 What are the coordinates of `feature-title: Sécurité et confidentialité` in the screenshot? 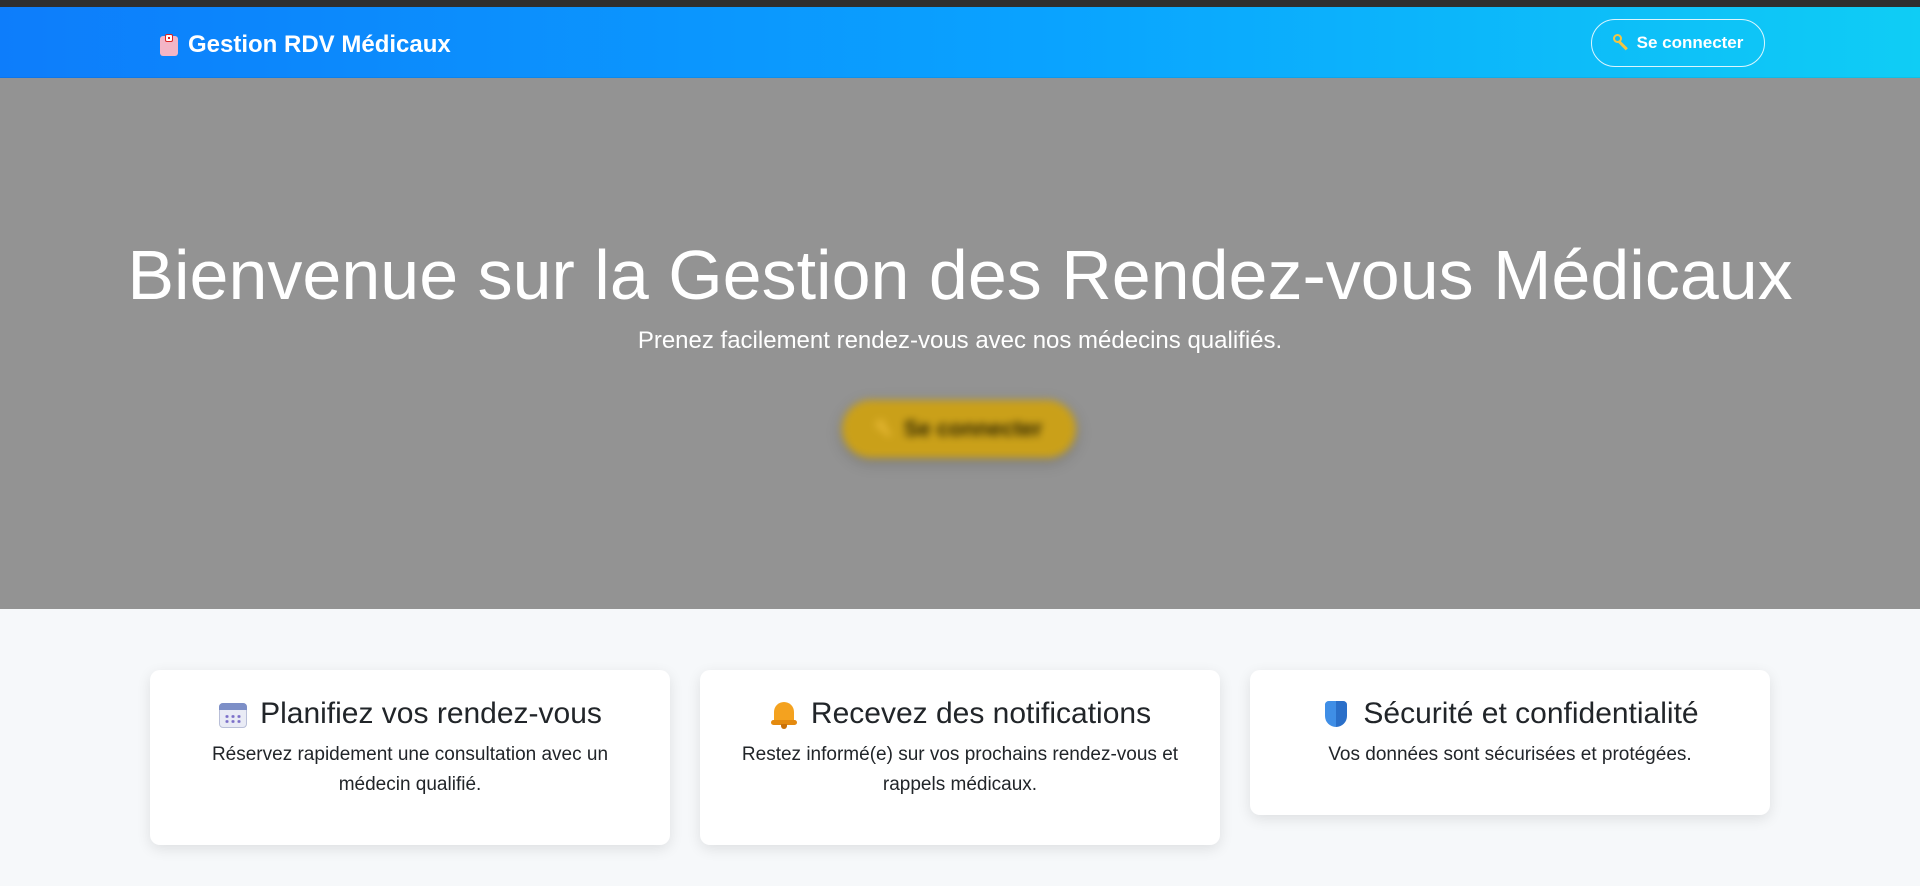 It's located at (1531, 713).